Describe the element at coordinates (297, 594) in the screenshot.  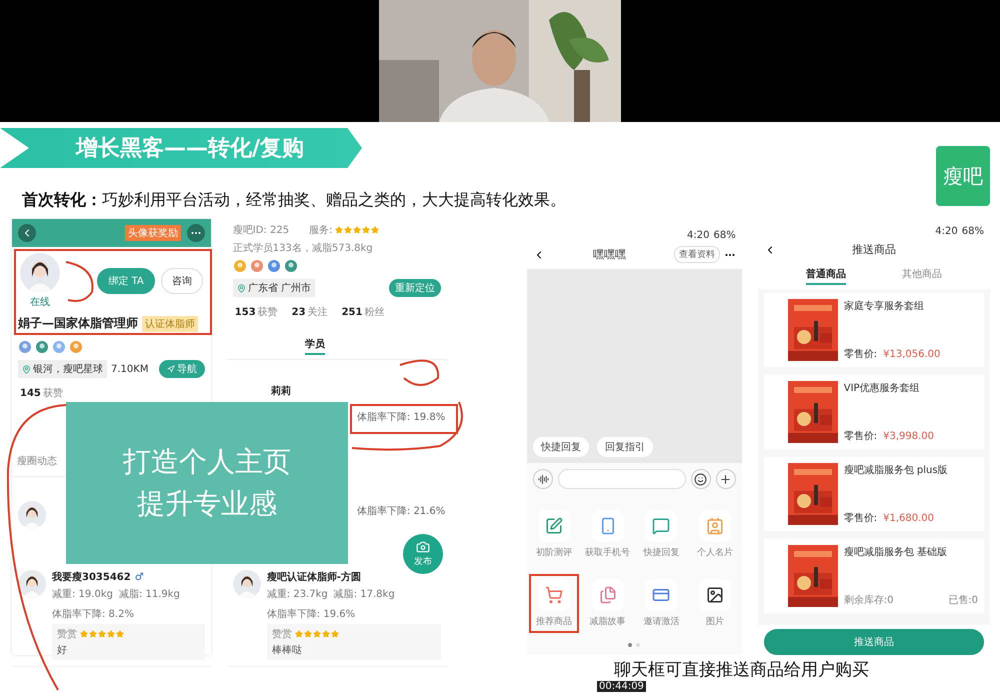
I see `student-metric: 减重: 23.7kg` at that location.